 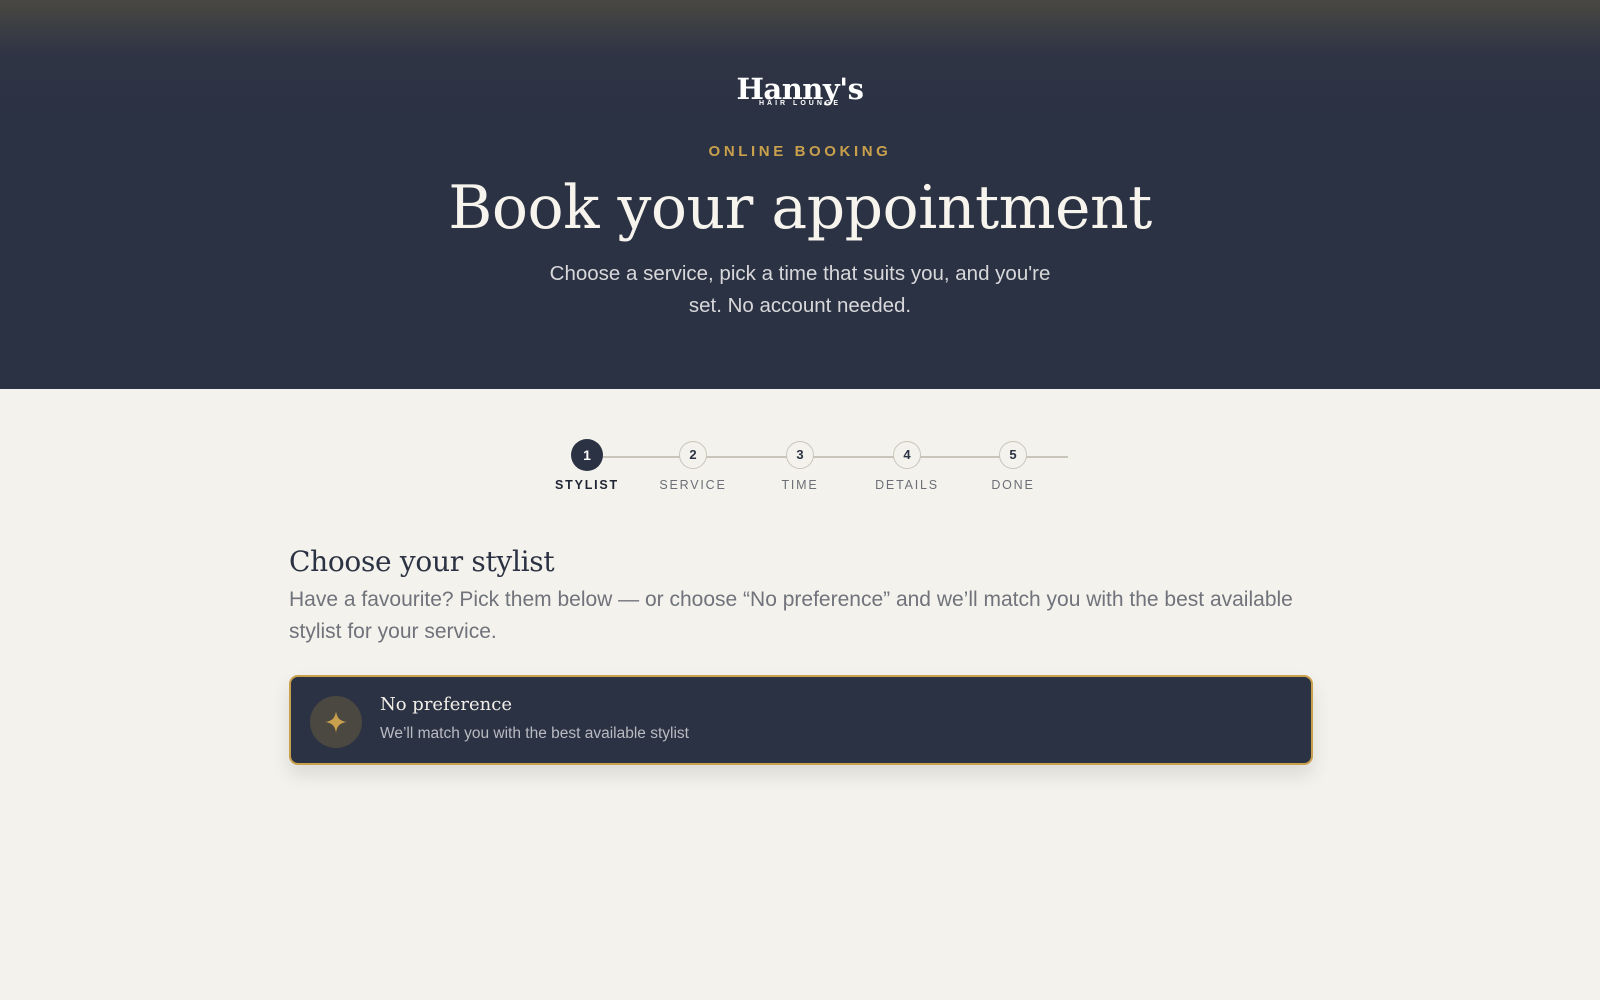 I want to click on page-title: Book your appointment, so click(x=800, y=208).